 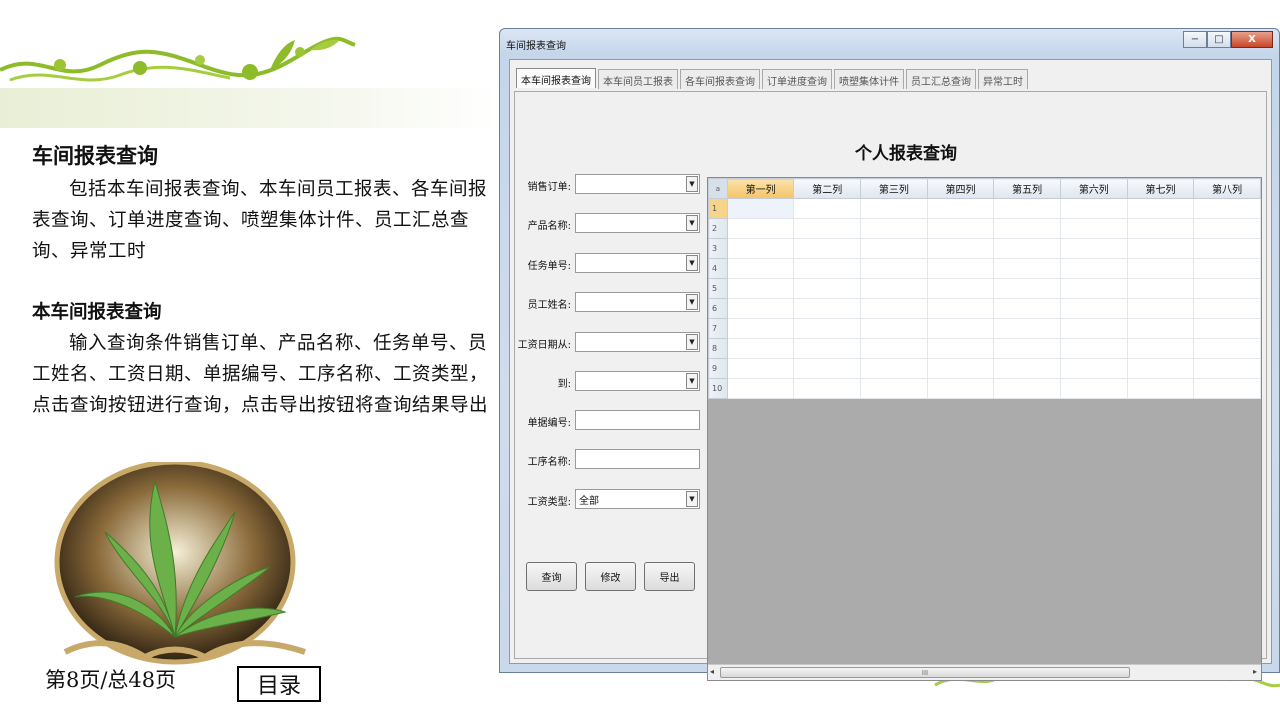 I want to click on table-row: 2, so click(x=984, y=228).